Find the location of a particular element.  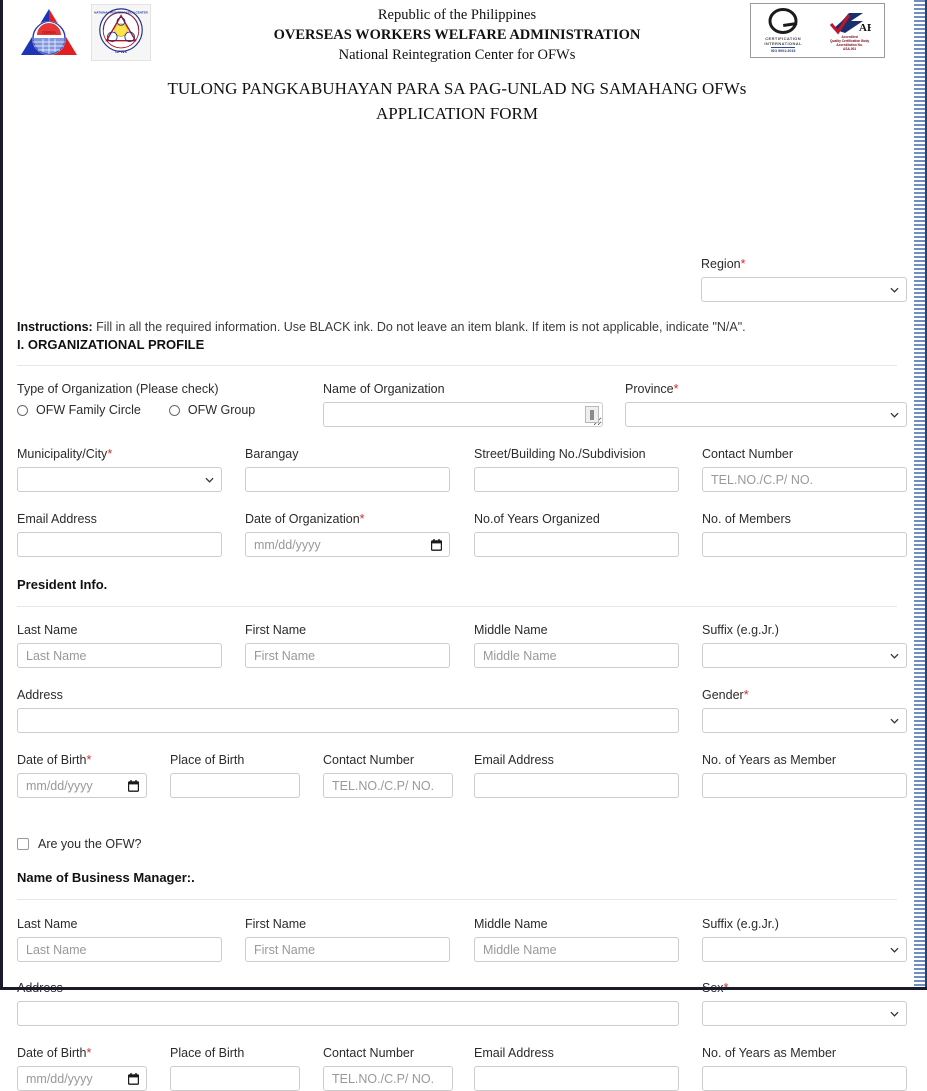

manager-suffix-select is located at coordinates (804, 949).